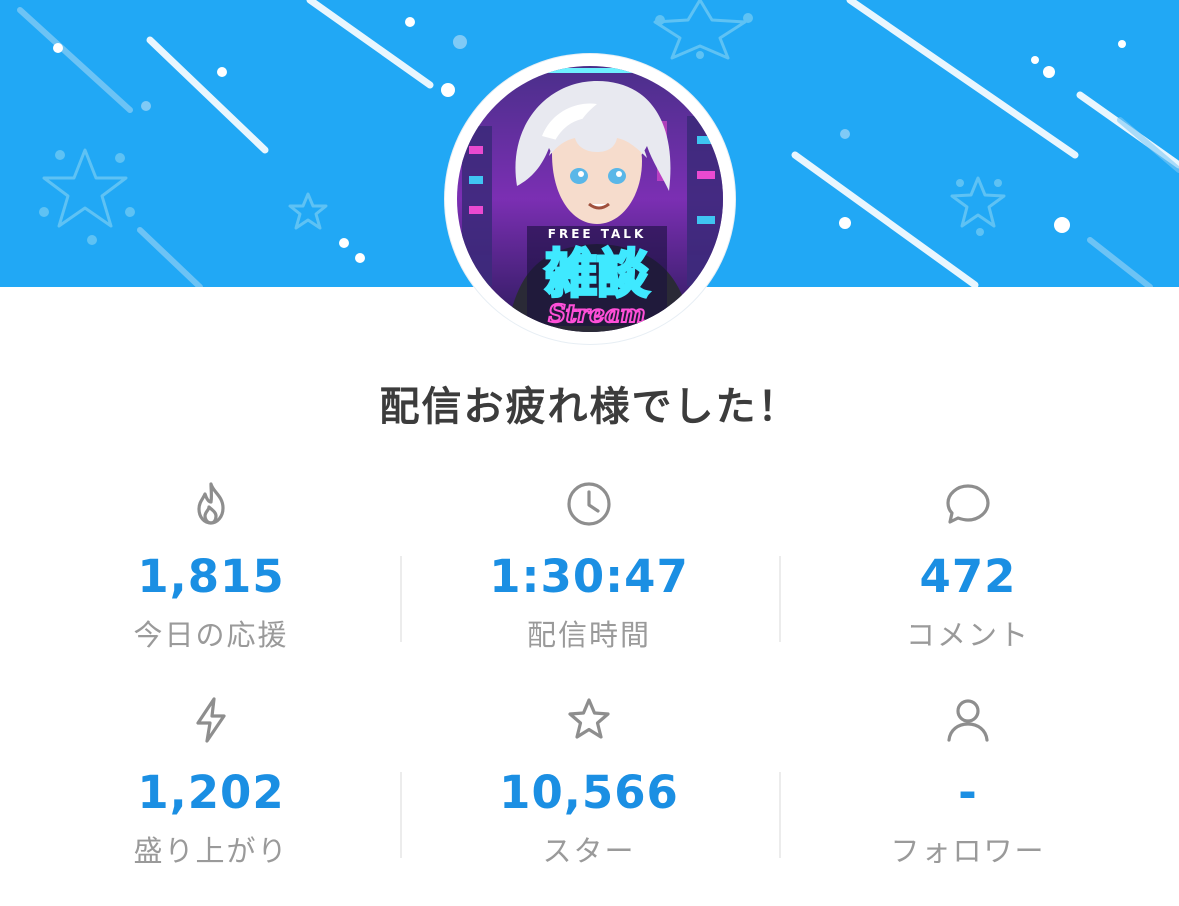 The width and height of the screenshot is (1179, 906). Describe the element at coordinates (211, 635) in the screenshot. I see `stat-label: 今日の応援` at that location.